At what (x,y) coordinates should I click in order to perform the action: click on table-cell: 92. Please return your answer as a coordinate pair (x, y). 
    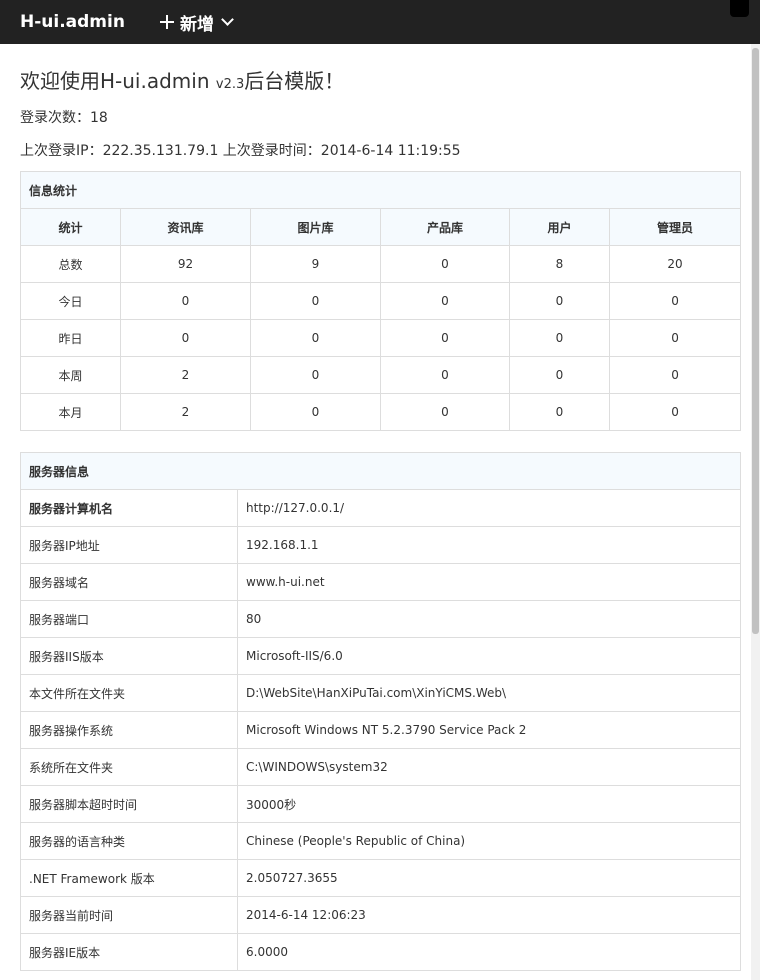
    Looking at the image, I should click on (185, 264).